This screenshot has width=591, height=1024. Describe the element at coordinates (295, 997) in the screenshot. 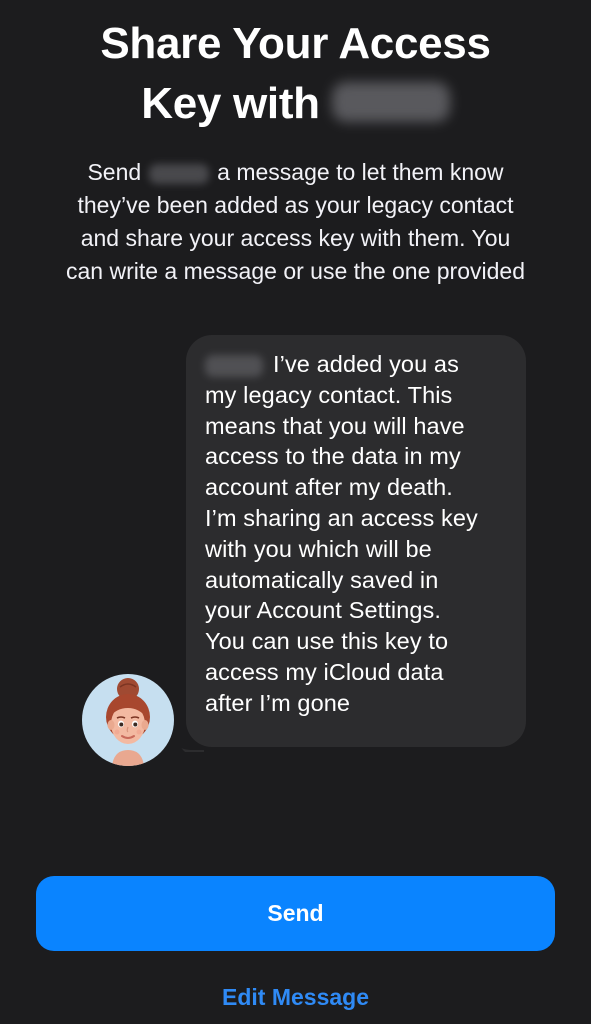

I see `edit-message-link: Edit Message` at that location.